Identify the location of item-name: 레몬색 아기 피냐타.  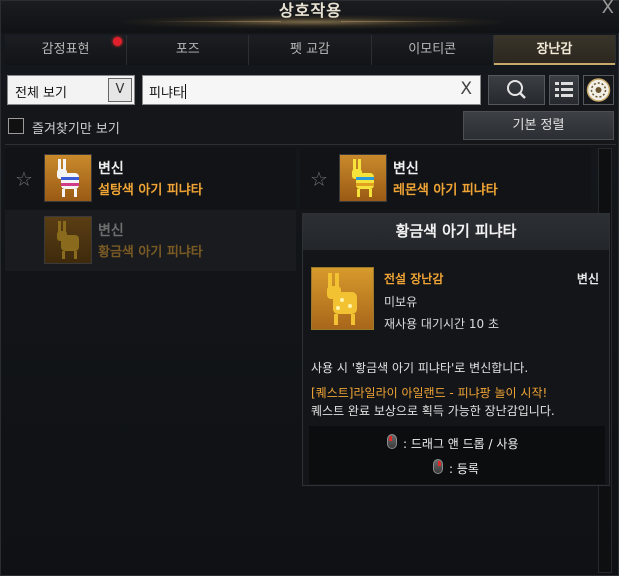
(445, 190).